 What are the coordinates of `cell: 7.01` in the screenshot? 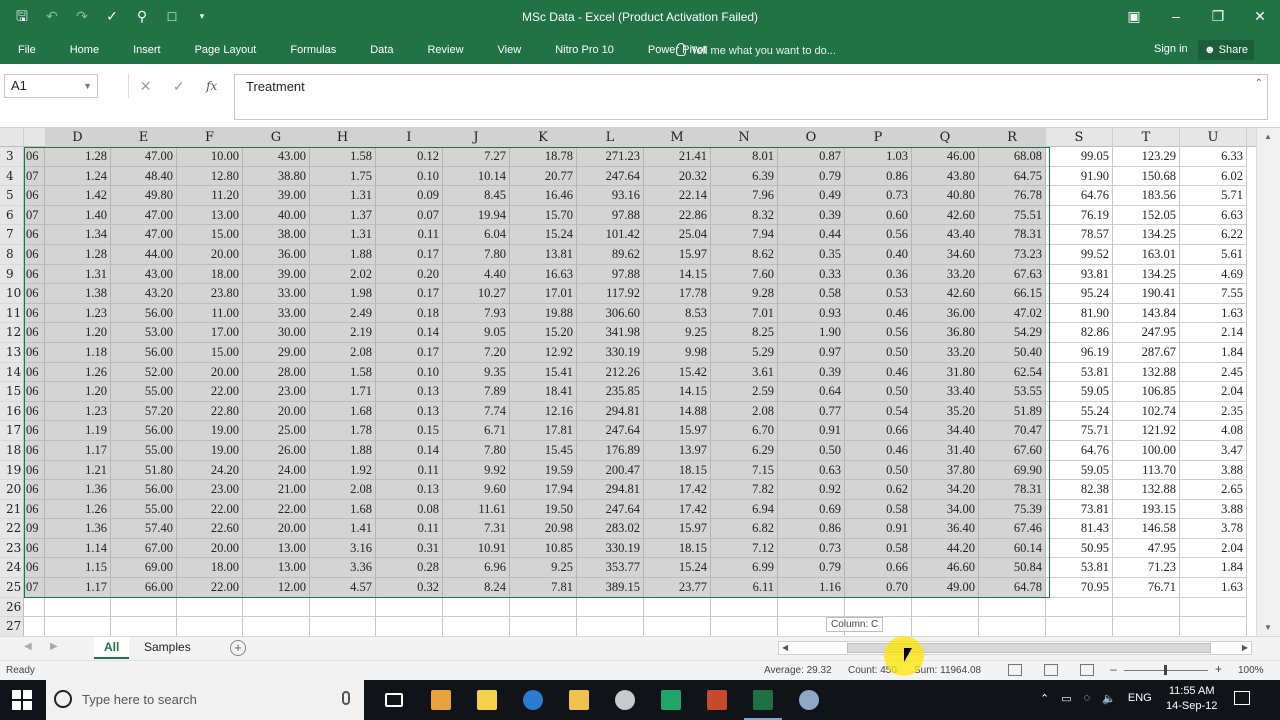 It's located at (744, 313).